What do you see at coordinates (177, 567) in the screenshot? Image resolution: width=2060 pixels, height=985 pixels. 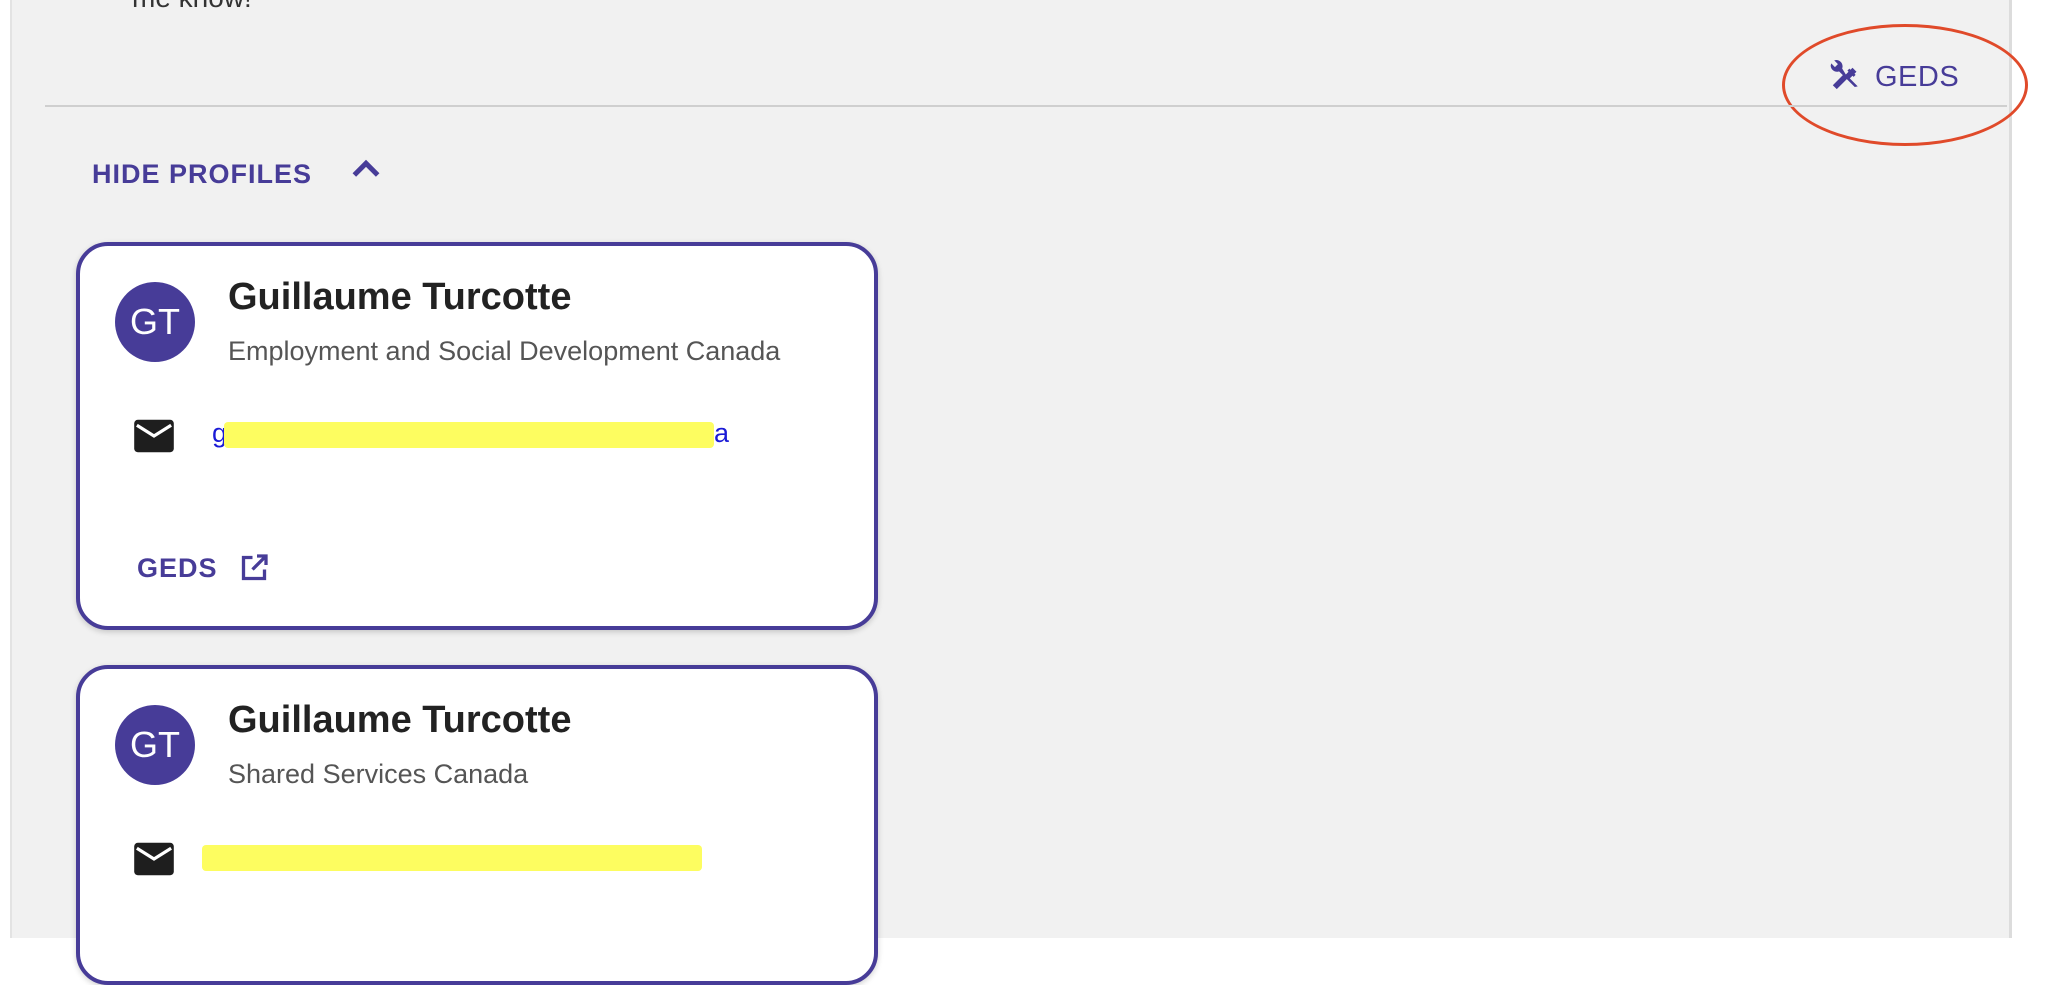 I see `geds-link-label: GEDS` at bounding box center [177, 567].